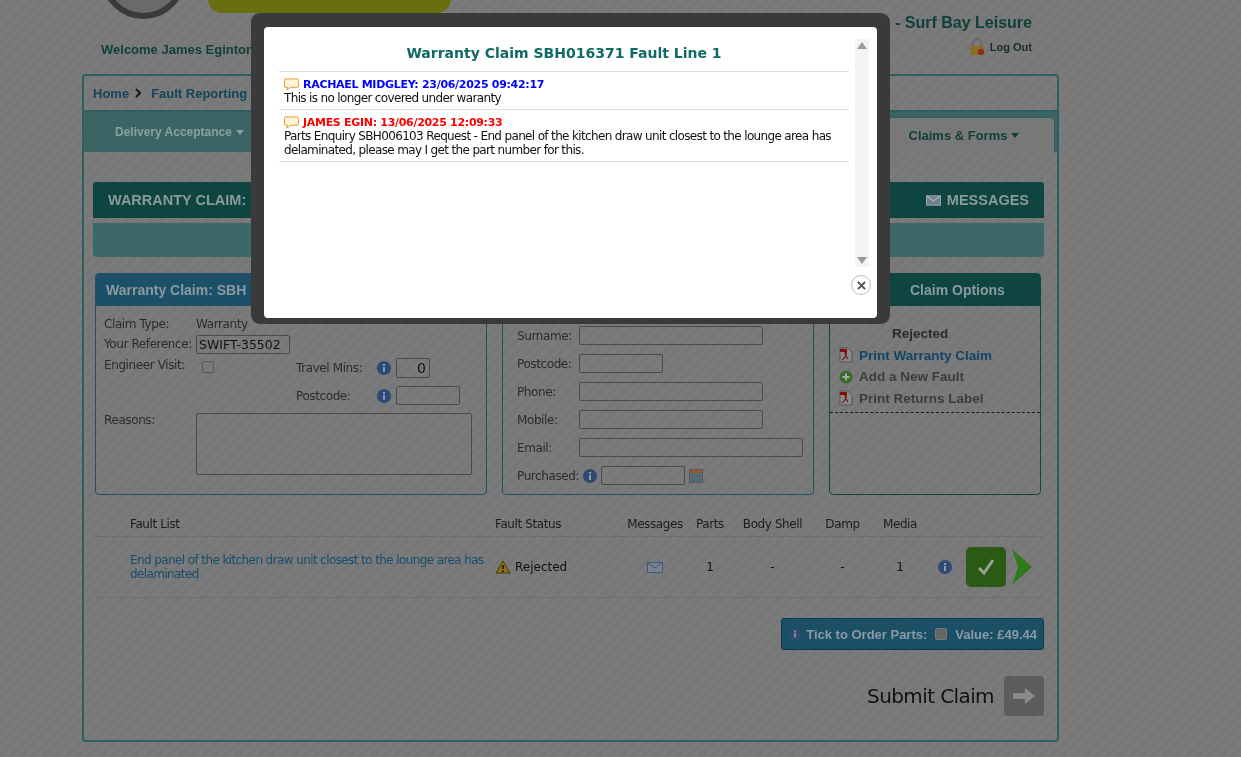 The image size is (1241, 757). What do you see at coordinates (971, 134) in the screenshot?
I see `nav-tab: Claims & Forms` at bounding box center [971, 134].